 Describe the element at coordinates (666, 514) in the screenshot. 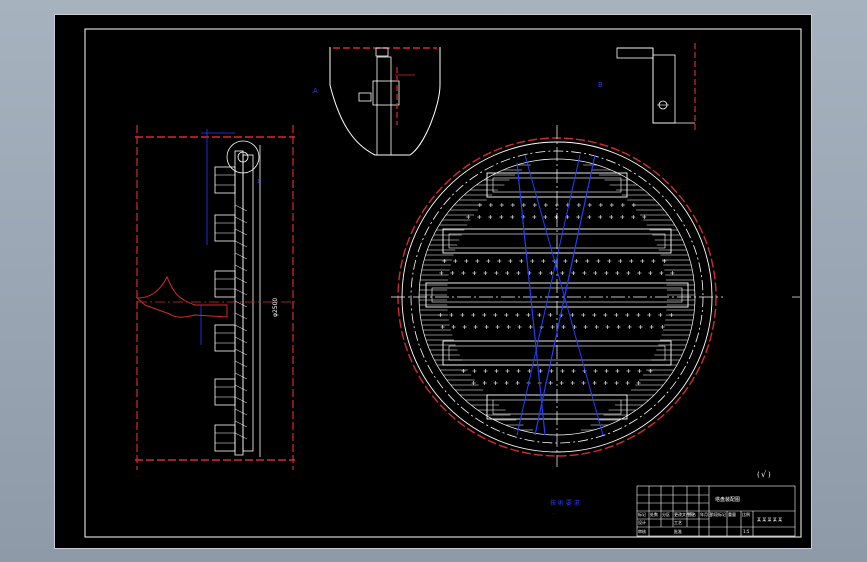

I see `tb-label: 分区` at that location.